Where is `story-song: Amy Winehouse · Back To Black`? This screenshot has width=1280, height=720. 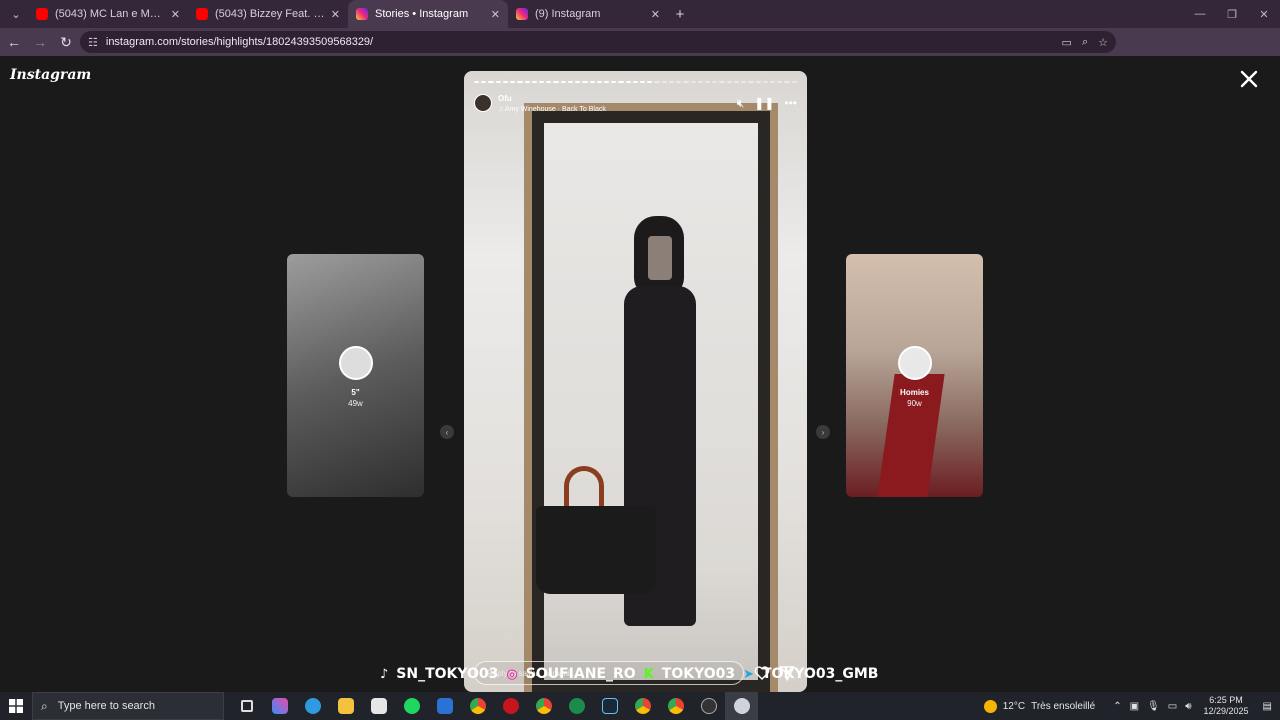 story-song: Amy Winehouse · Back To Black is located at coordinates (555, 109).